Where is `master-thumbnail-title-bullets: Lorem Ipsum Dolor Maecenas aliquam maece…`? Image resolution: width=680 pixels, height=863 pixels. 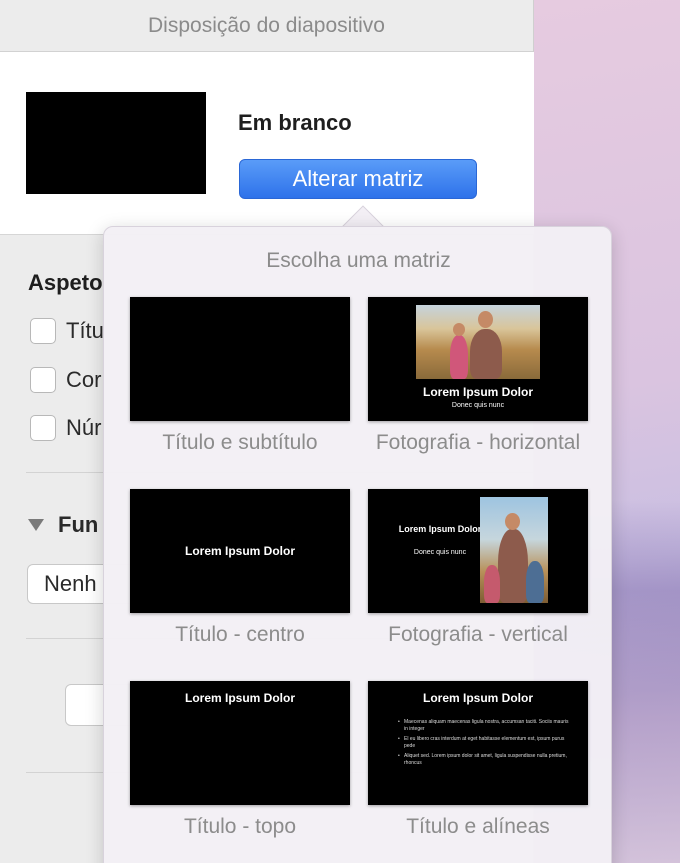
master-thumbnail-title-bullets: Lorem Ipsum Dolor Maecenas aliquam maece… is located at coordinates (478, 743).